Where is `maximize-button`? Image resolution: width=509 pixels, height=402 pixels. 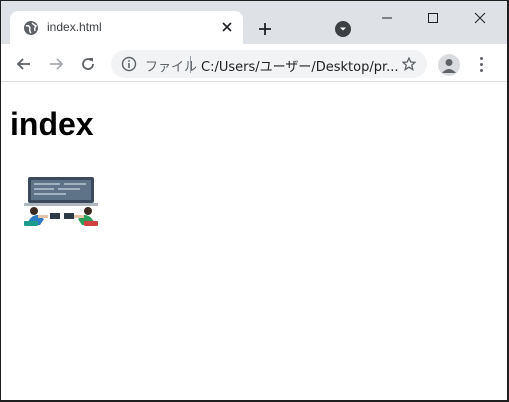 maximize-button is located at coordinates (433, 18).